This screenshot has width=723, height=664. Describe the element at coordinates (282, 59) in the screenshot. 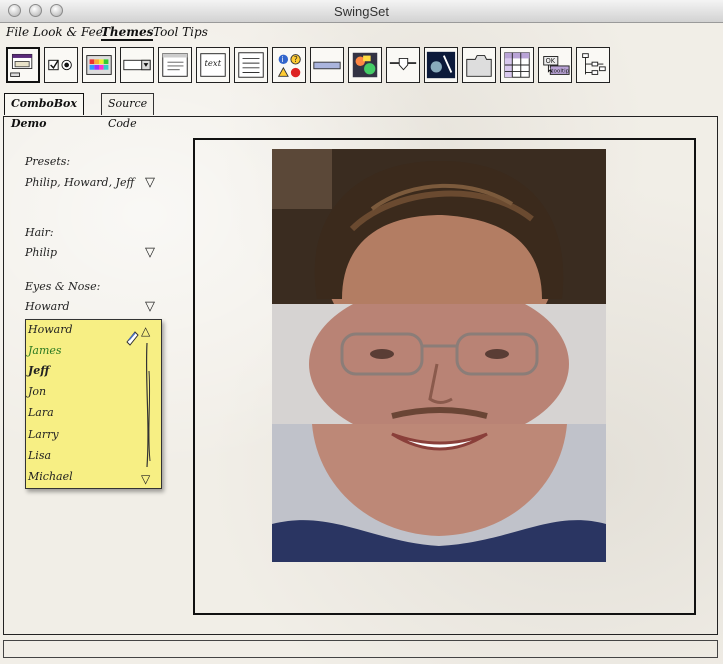

I see `svg-text: i` at that location.